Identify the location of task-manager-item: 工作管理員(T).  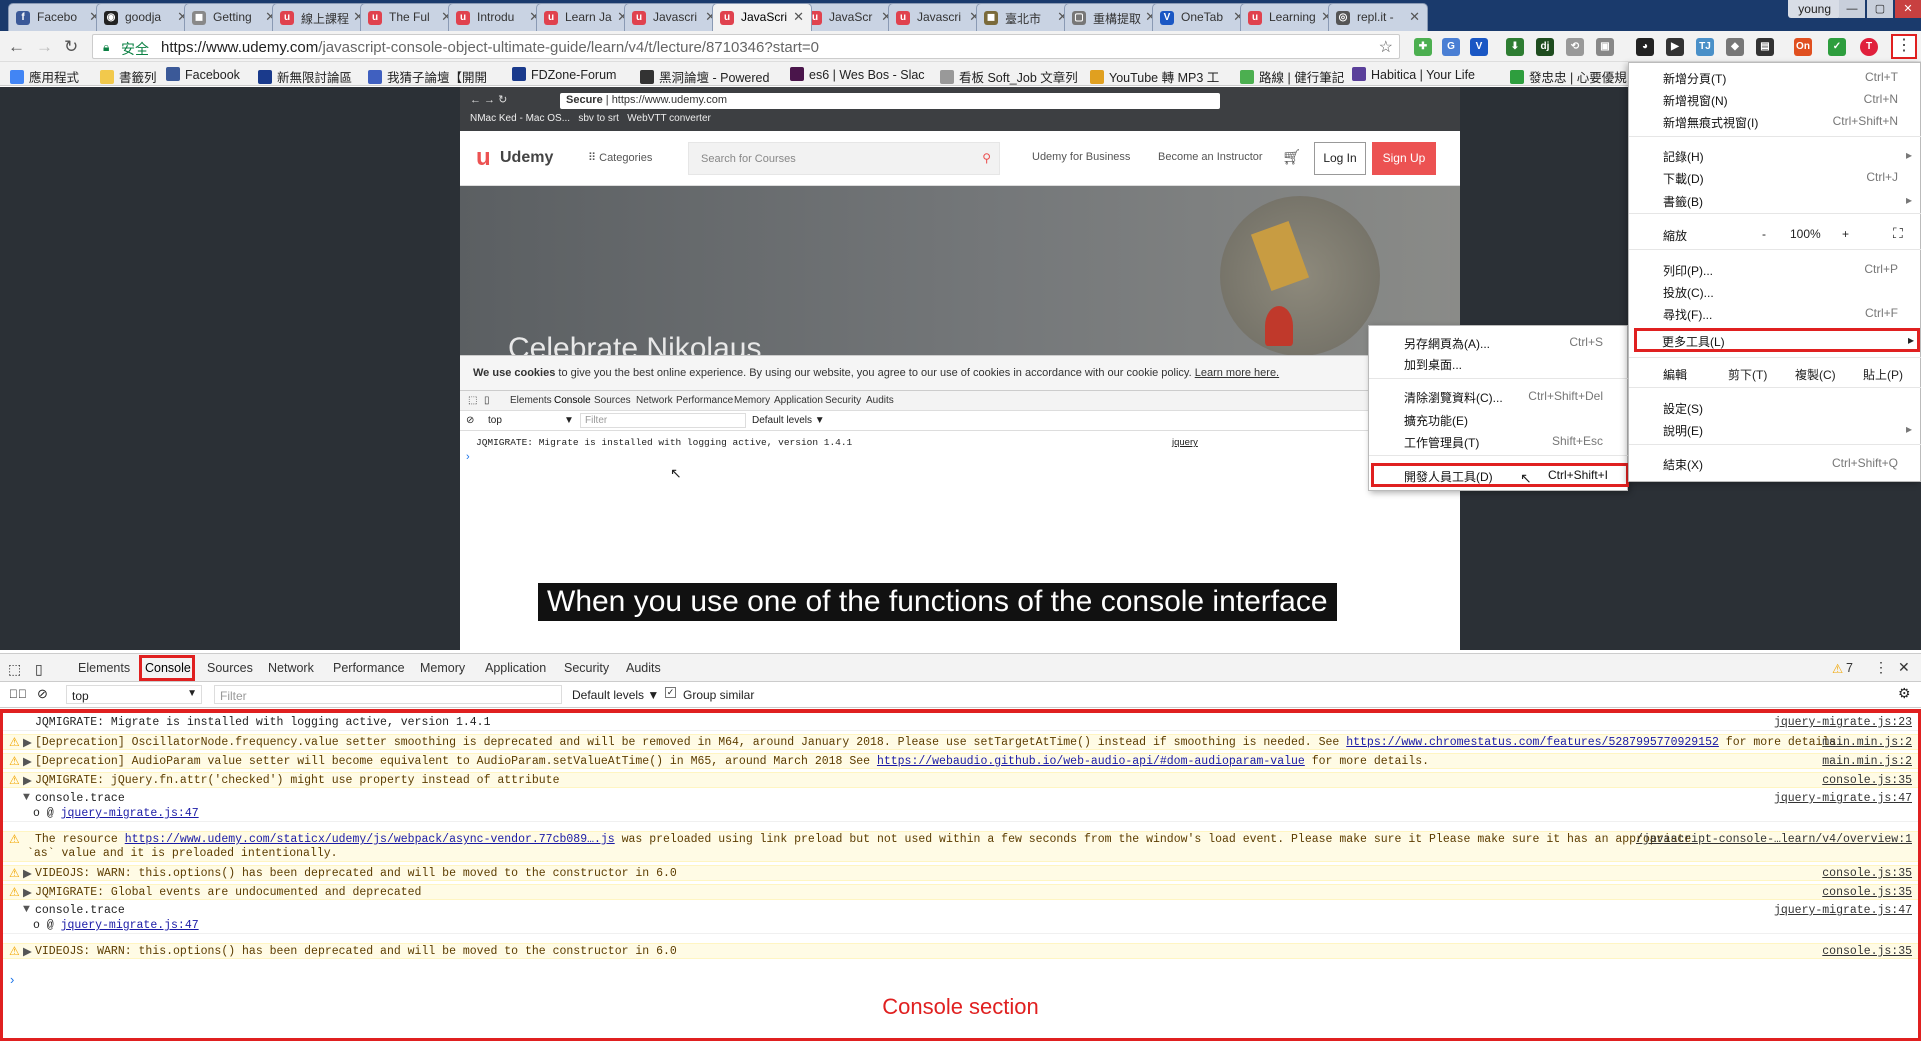
(1441, 442).